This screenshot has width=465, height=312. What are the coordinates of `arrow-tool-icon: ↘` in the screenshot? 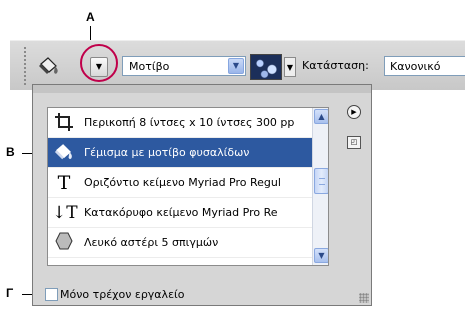 It's located at (64, 263).